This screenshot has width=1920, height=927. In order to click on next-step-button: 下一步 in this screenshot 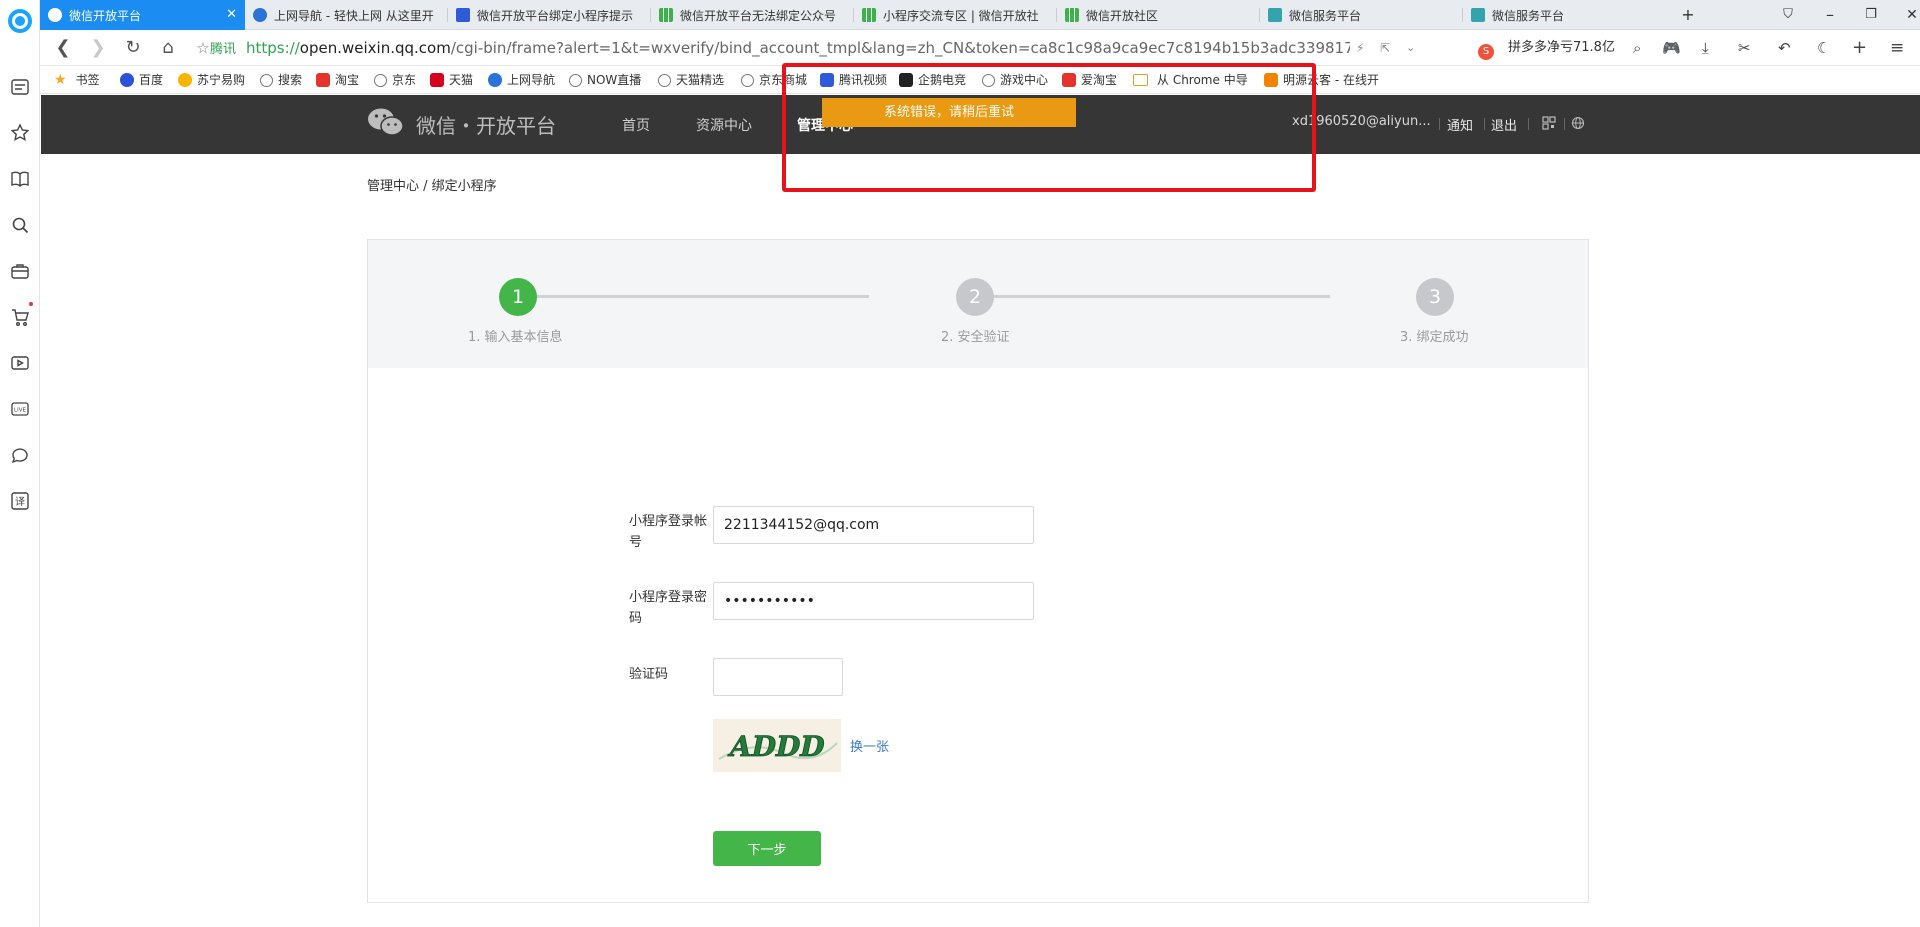, I will do `click(767, 848)`.